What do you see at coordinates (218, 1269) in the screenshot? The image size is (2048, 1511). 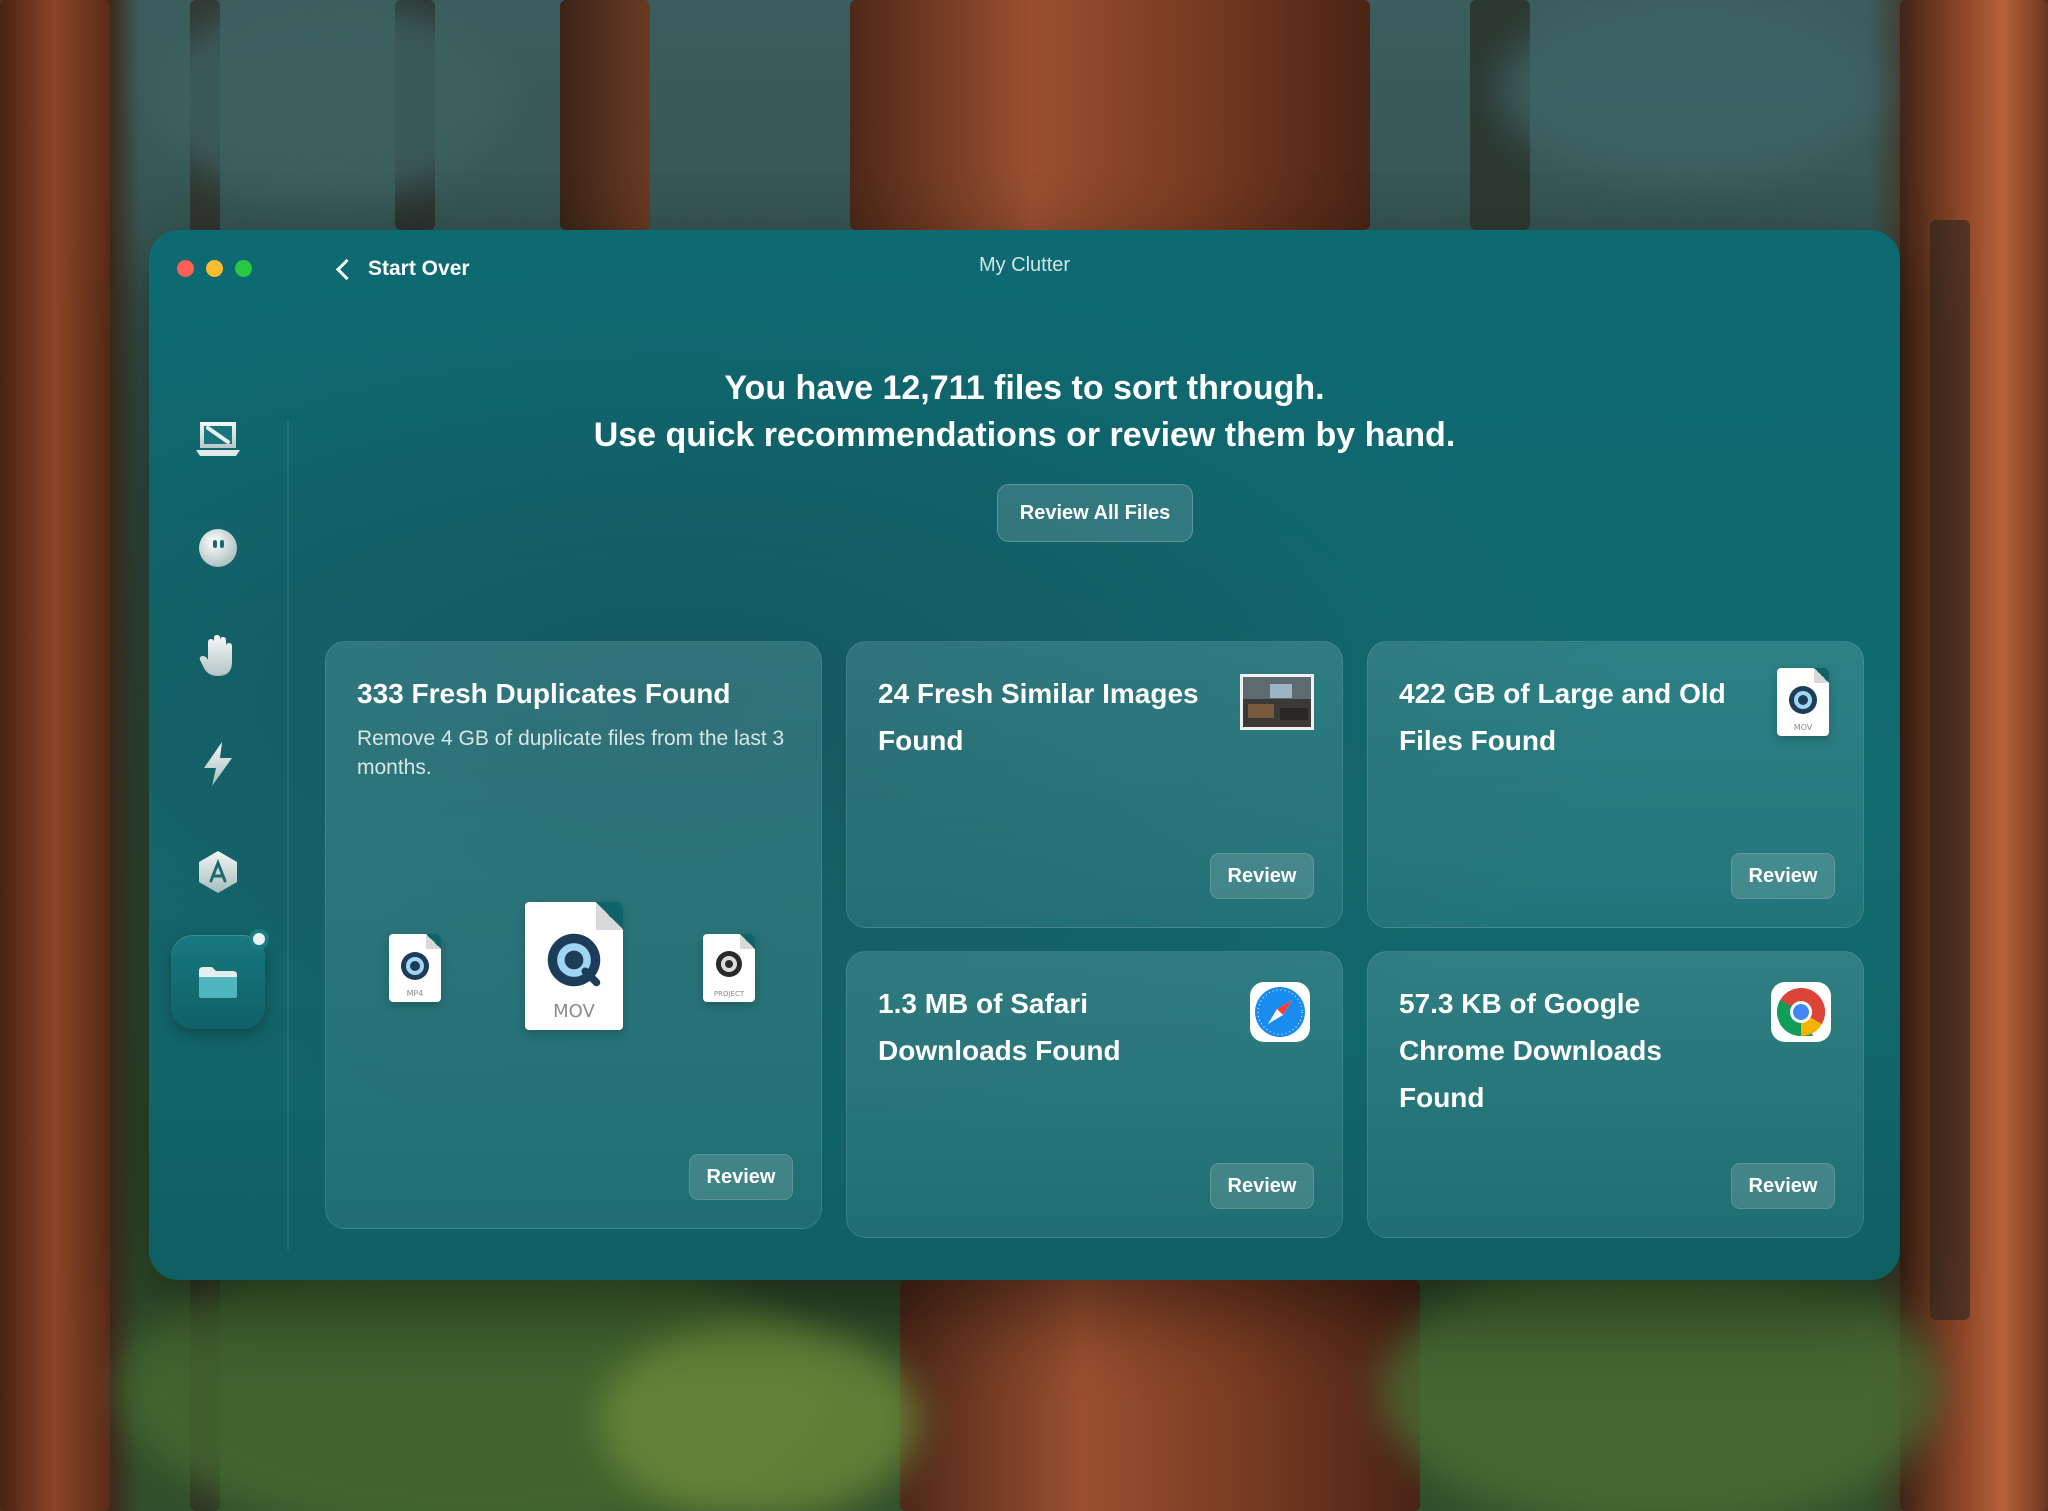 I see `sidebar-item-assistant` at bounding box center [218, 1269].